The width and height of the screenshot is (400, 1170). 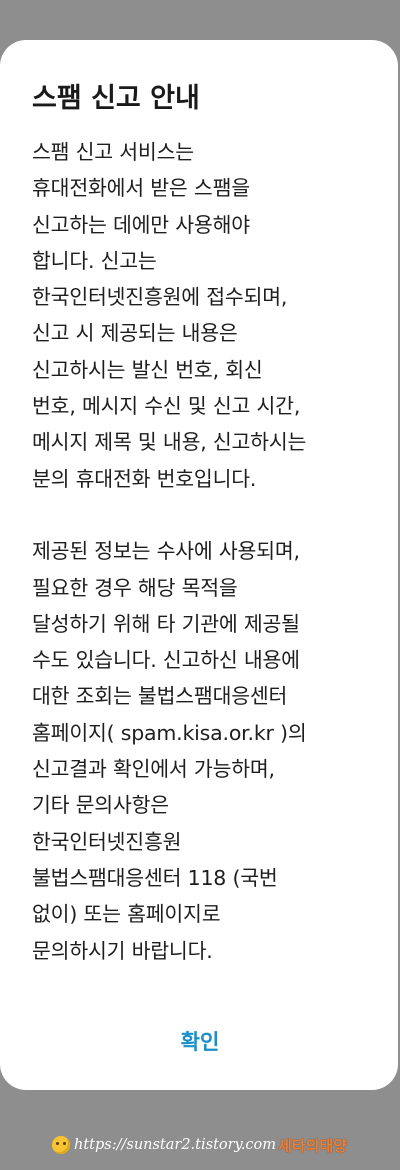 What do you see at coordinates (141, 224) in the screenshot?
I see `message-line: 신고하는 데에만 사용해야` at bounding box center [141, 224].